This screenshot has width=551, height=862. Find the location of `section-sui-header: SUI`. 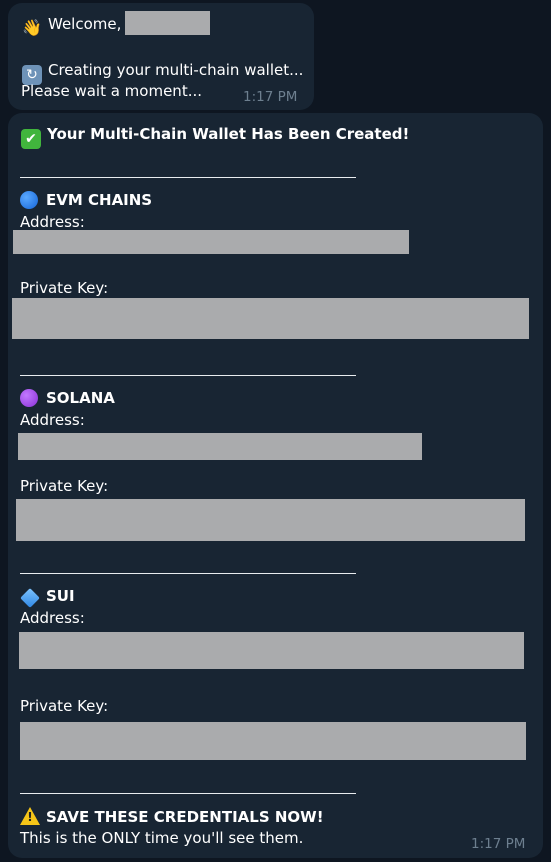

section-sui-header: SUI is located at coordinates (47, 597).